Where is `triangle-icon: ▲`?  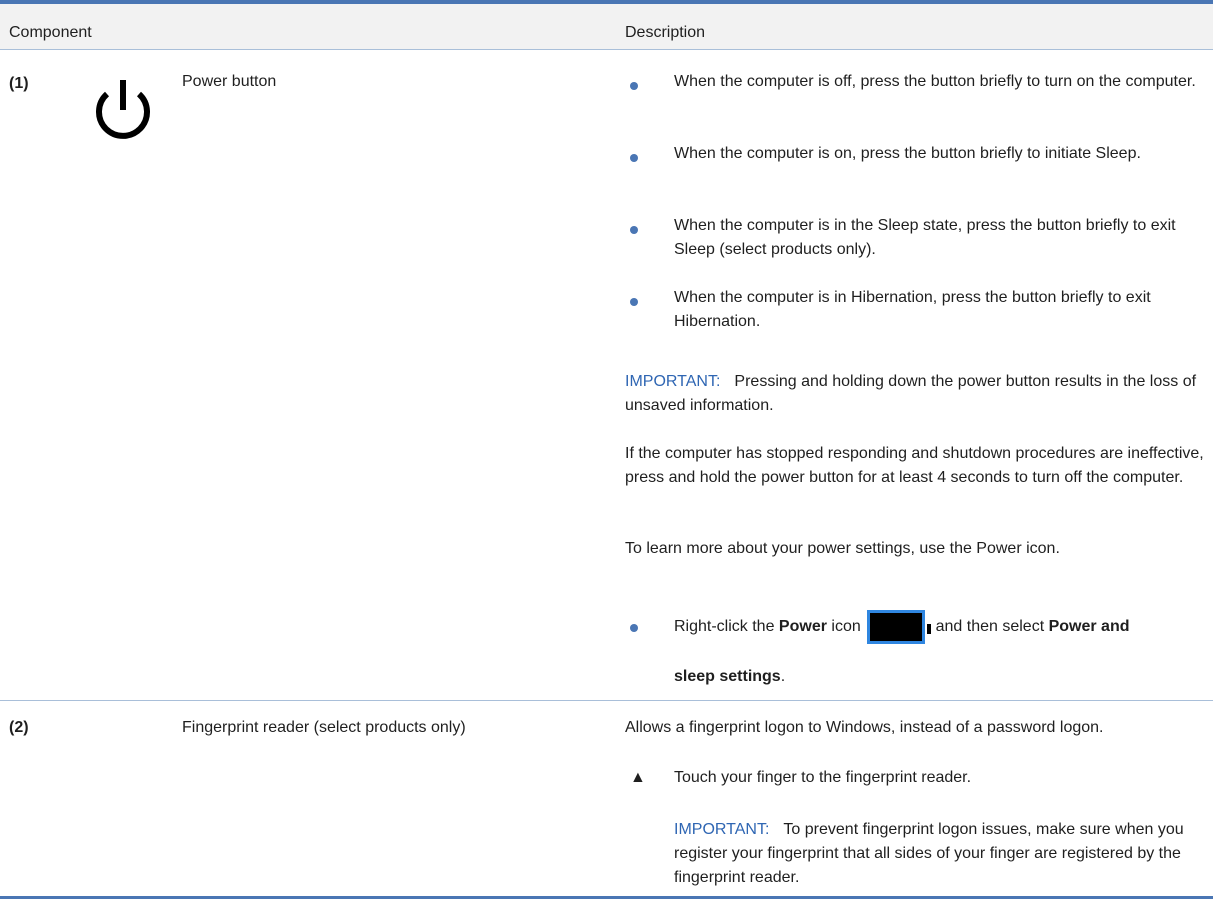 triangle-icon: ▲ is located at coordinates (638, 777).